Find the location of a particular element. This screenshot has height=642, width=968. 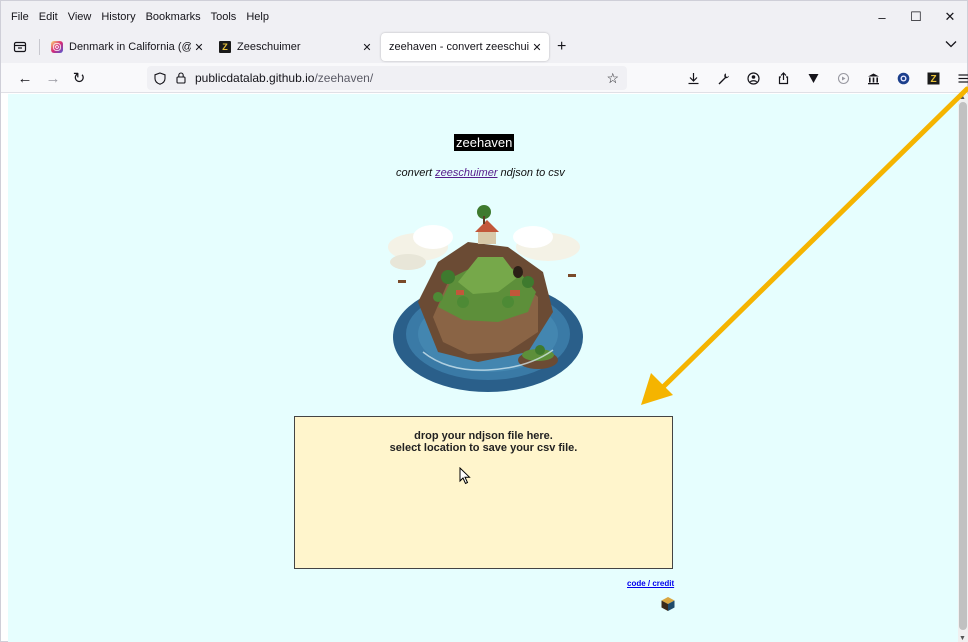

menu-view: View is located at coordinates (80, 17).